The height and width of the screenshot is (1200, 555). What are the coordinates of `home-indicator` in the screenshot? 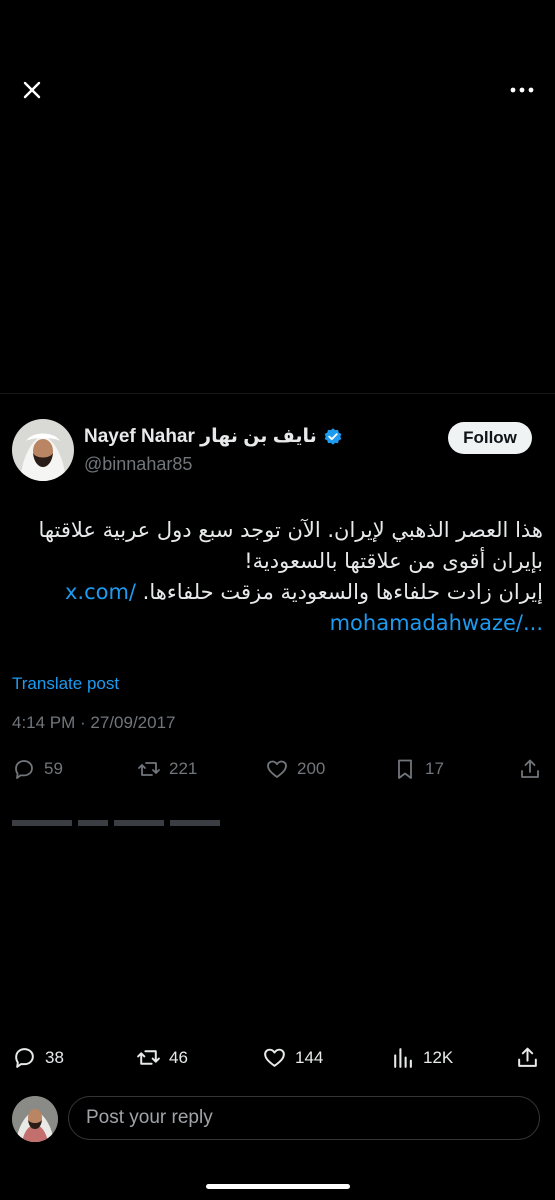 It's located at (278, 1186).